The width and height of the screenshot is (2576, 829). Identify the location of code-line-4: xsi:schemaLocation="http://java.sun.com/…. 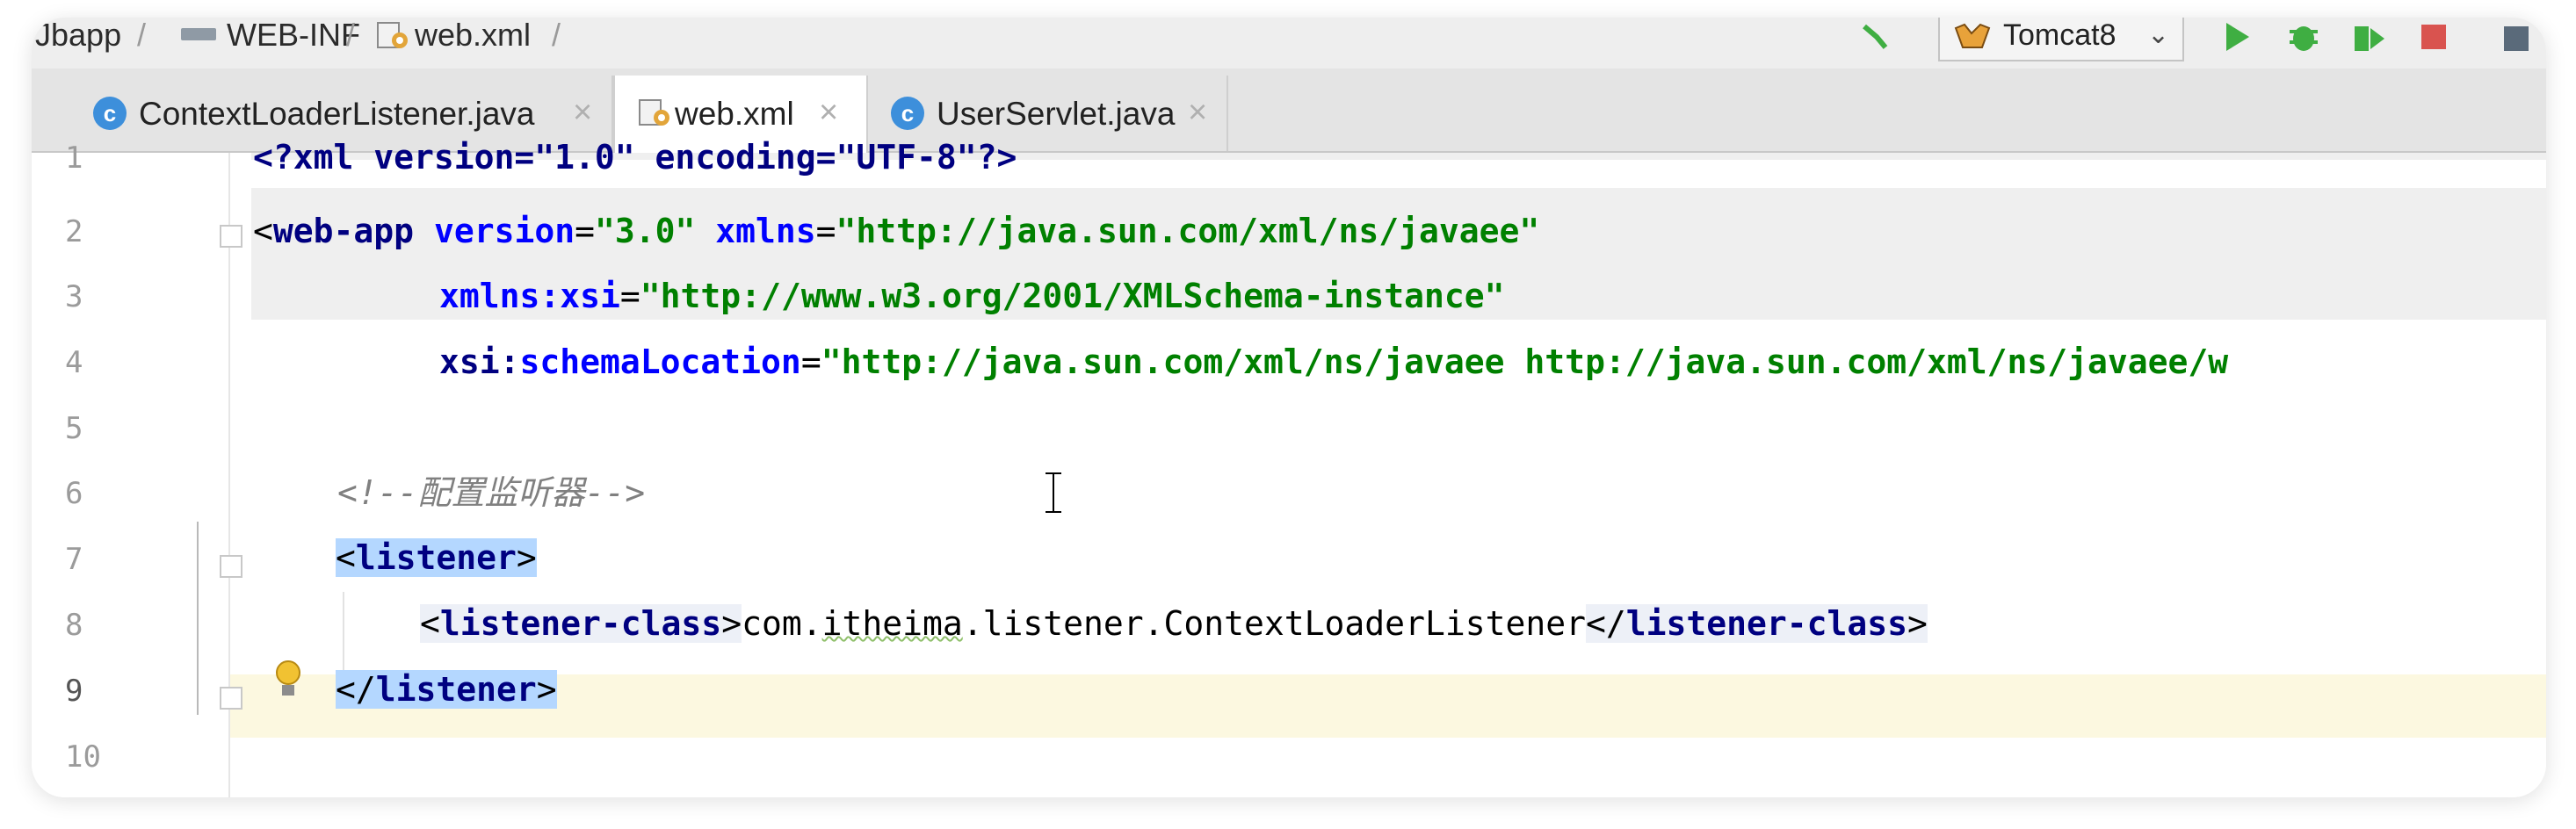
(1334, 362).